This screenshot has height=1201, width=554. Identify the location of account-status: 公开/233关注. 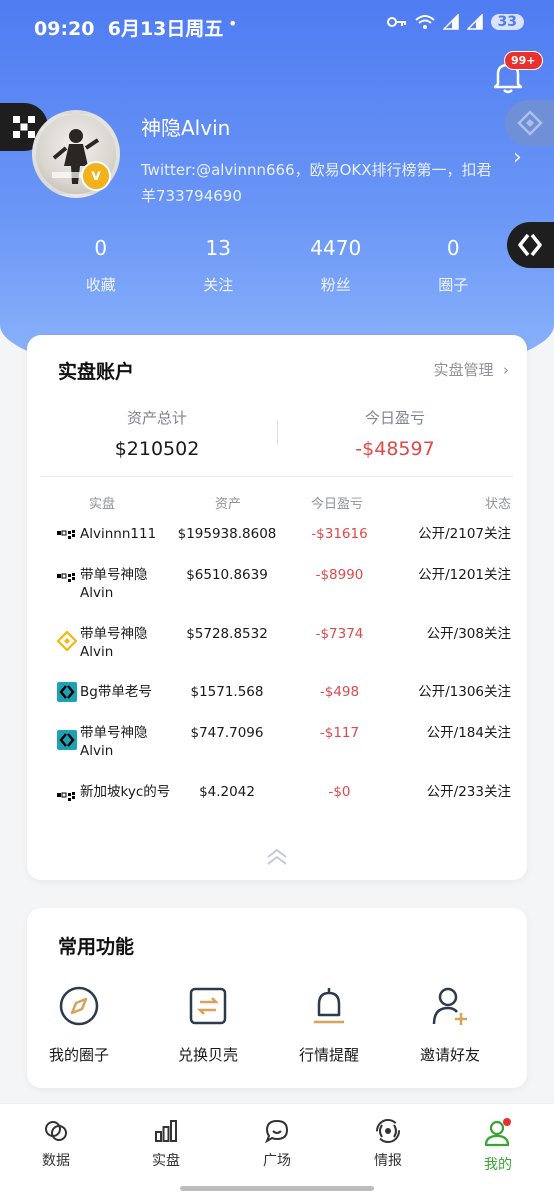
(468, 792).